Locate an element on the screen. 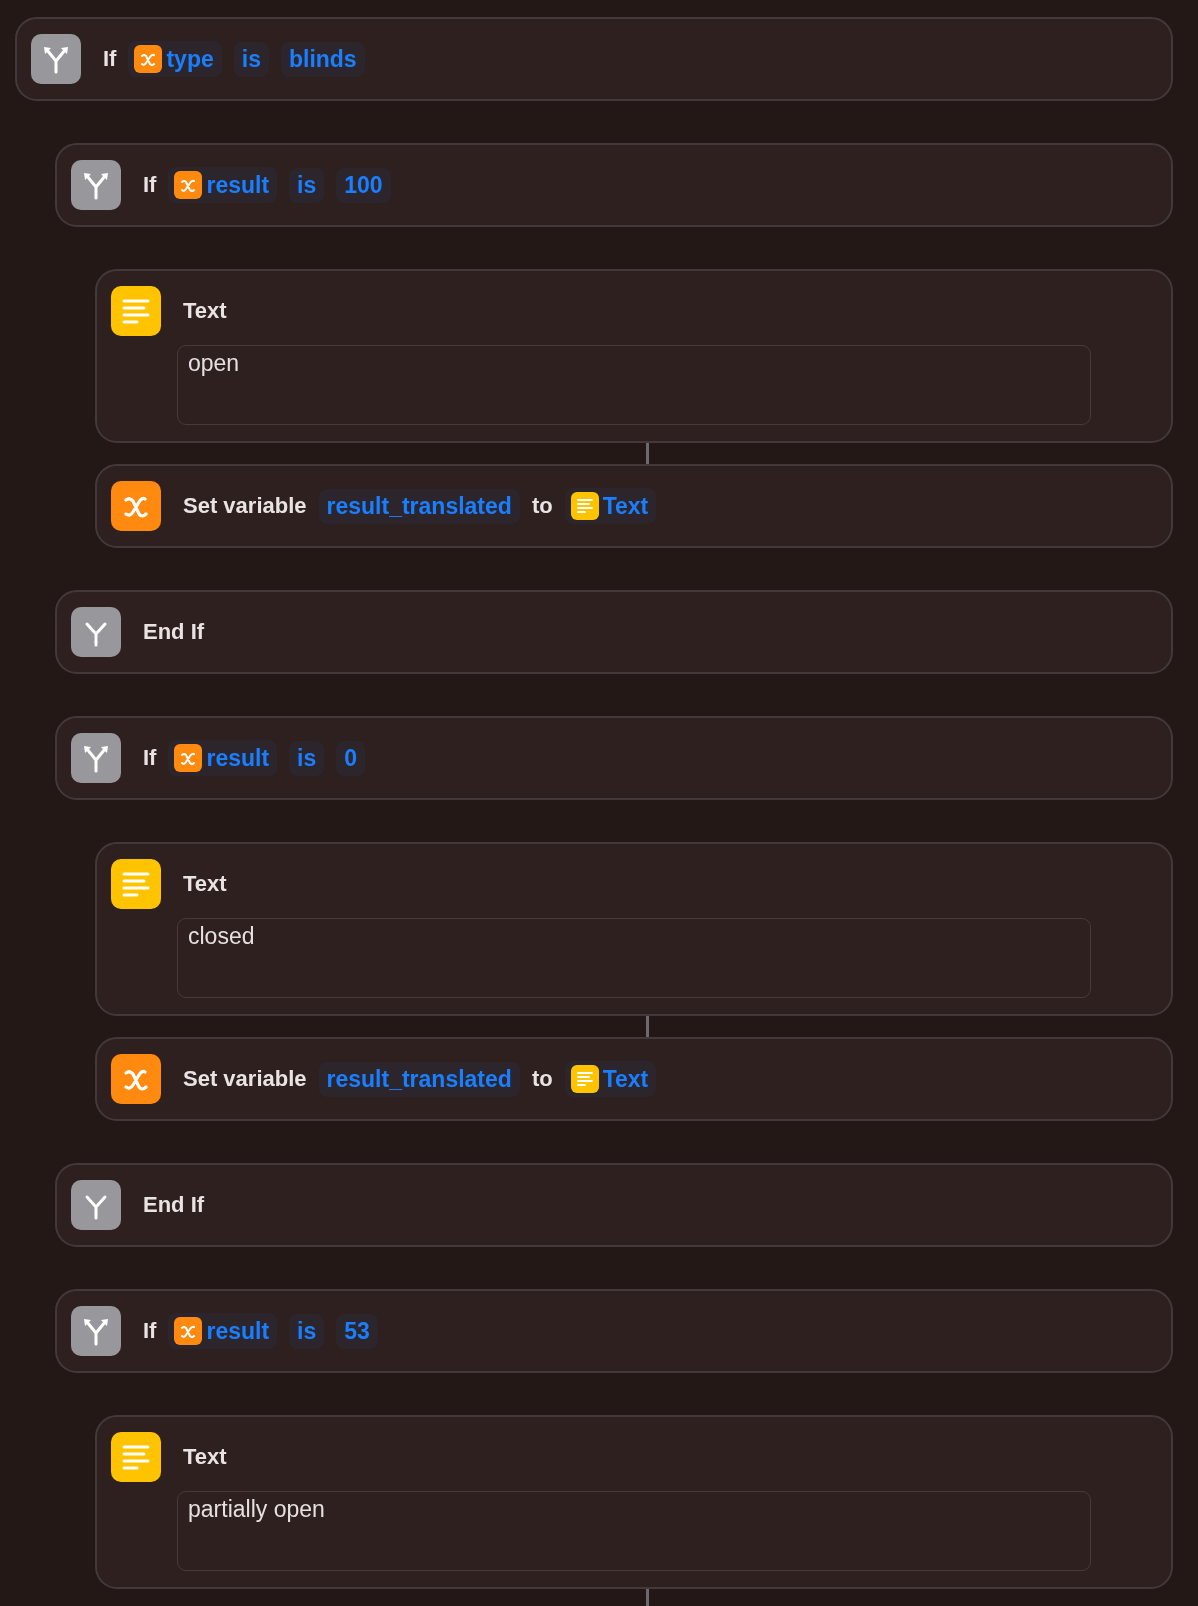  action-card: If result is 0 is located at coordinates (614, 758).